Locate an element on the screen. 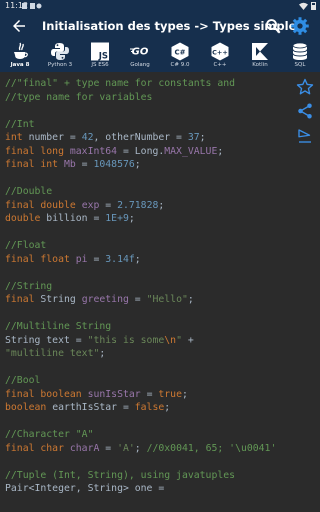 Image resolution: width=320 pixels, height=512 pixels. code-token-number: 3.14f is located at coordinates (120, 259).